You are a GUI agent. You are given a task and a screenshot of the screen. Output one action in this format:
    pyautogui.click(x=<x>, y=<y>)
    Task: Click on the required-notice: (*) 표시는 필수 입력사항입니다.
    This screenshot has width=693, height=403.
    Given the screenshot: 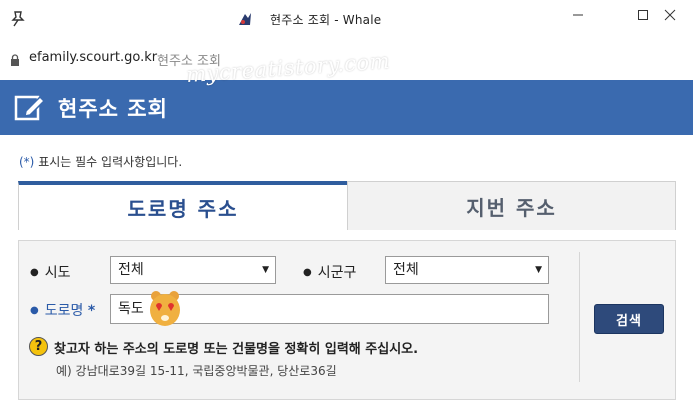 What is the action you would take?
    pyautogui.click(x=100, y=161)
    